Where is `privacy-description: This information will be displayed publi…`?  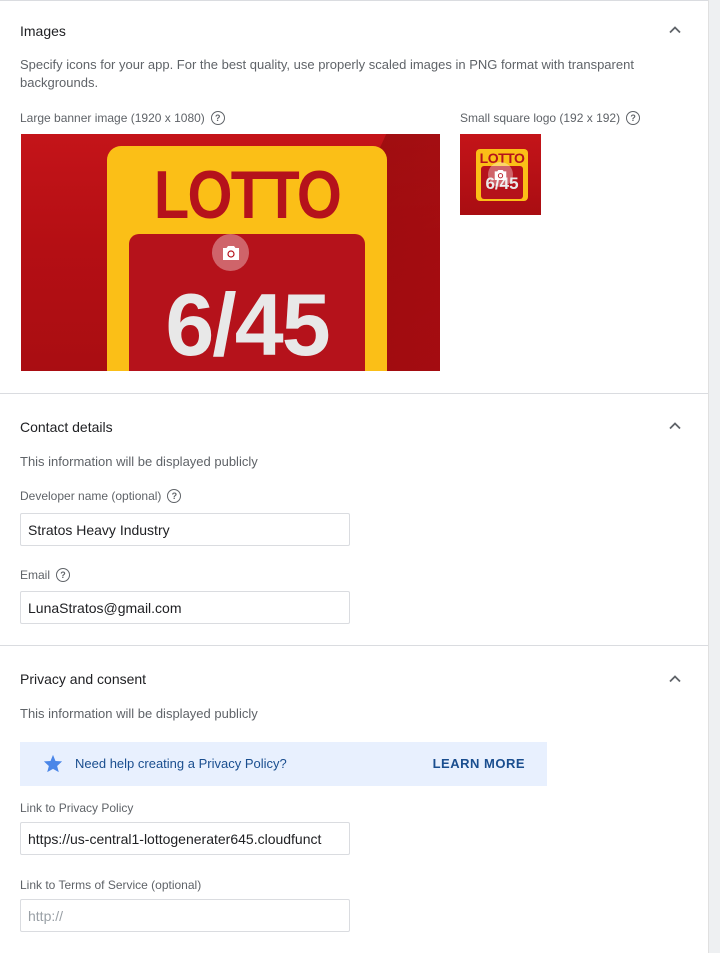 privacy-description: This information will be displayed publi… is located at coordinates (139, 713).